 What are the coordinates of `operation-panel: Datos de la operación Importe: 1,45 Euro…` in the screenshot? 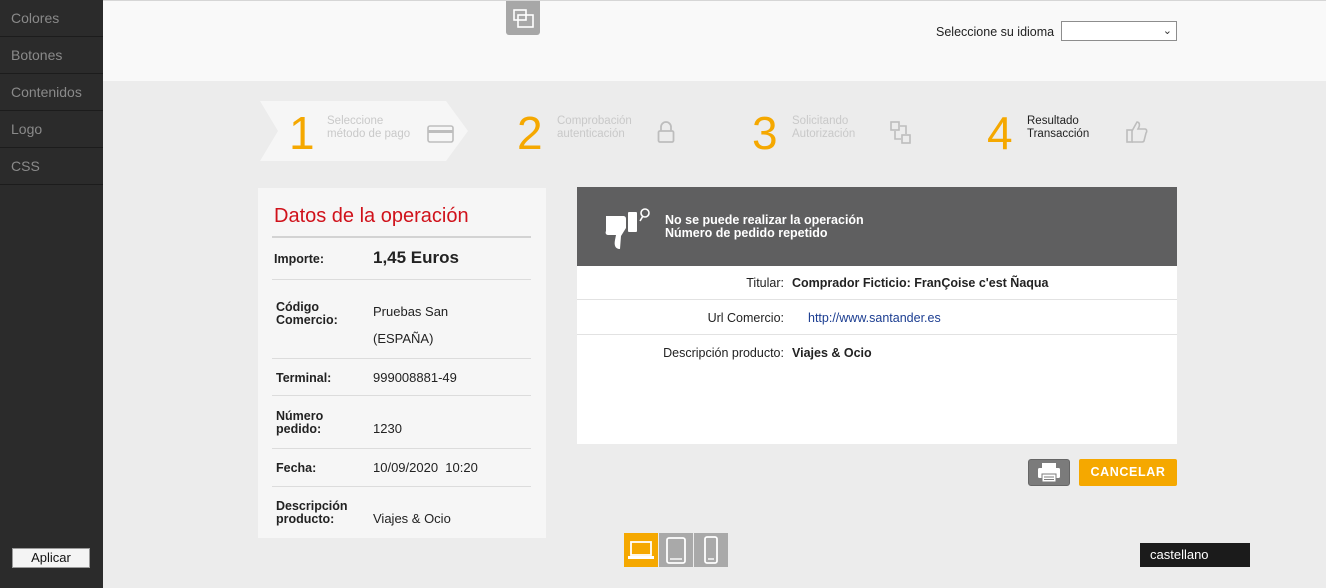 It's located at (402, 363).